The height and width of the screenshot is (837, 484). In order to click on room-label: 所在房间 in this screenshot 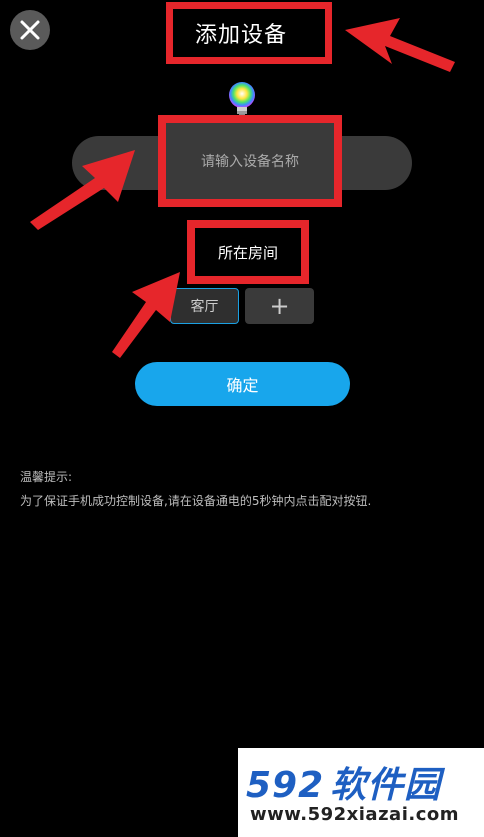, I will do `click(247, 252)`.